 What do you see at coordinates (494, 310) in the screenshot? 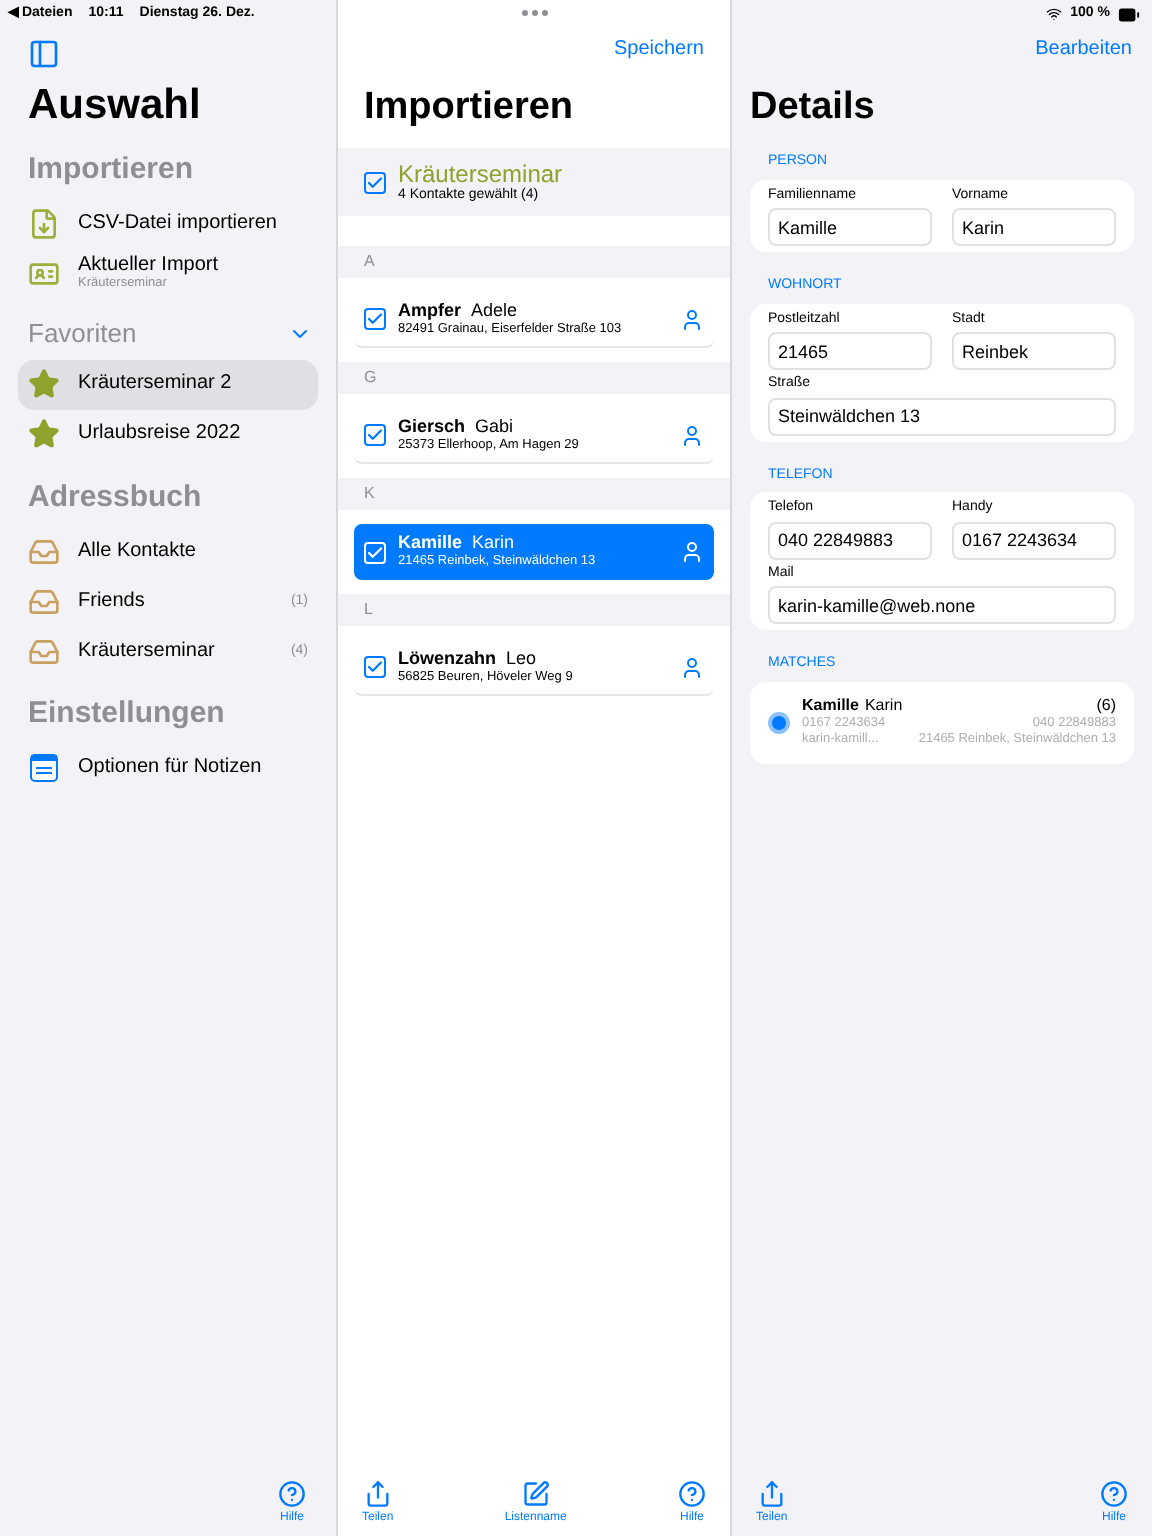
I see `first-name: Adele` at bounding box center [494, 310].